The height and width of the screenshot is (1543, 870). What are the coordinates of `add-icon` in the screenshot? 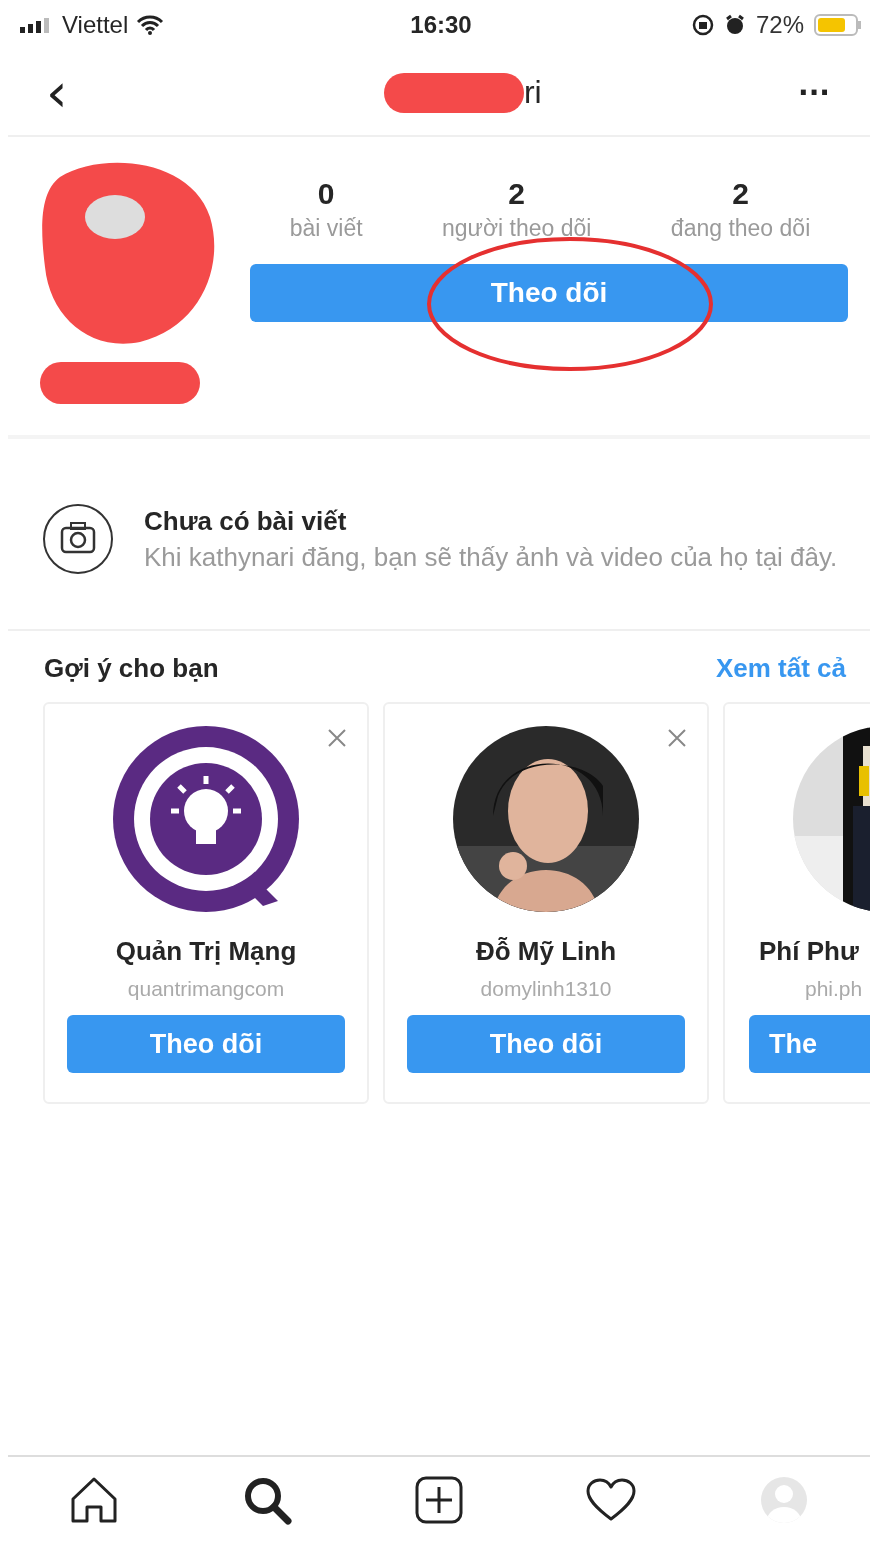 It's located at (438, 1500).